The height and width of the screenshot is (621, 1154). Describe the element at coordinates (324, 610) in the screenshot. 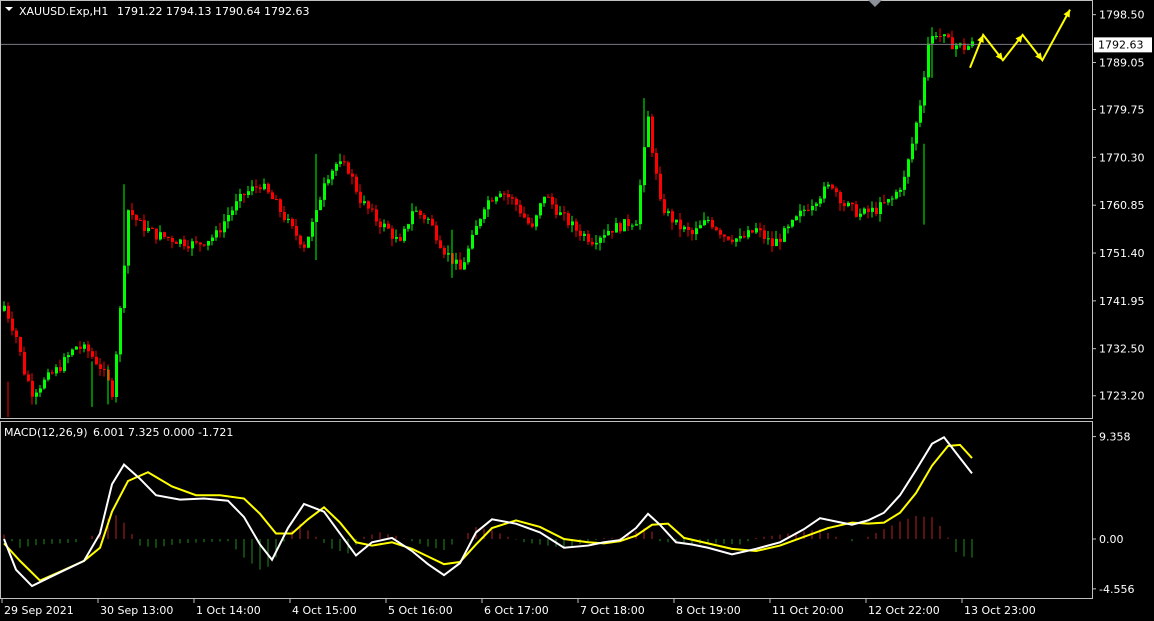

I see `time-axis-label: 4 Oct 15:00` at that location.